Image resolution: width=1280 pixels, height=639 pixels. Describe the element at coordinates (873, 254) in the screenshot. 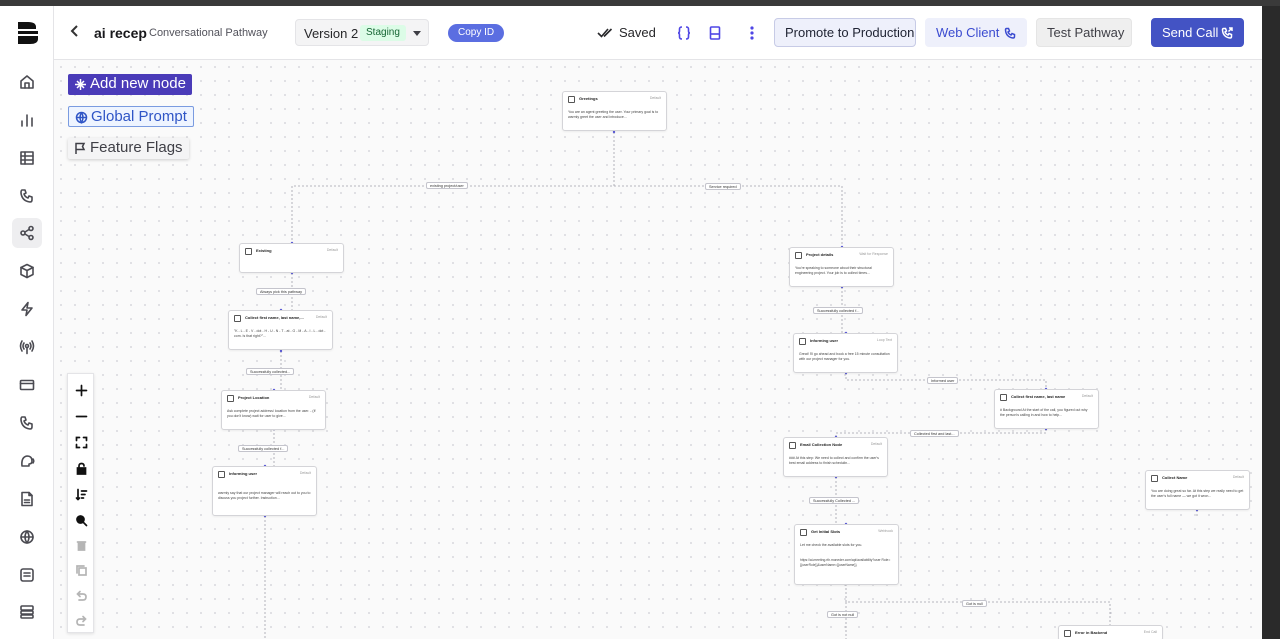

I see `node-tag: Wait for Response` at that location.